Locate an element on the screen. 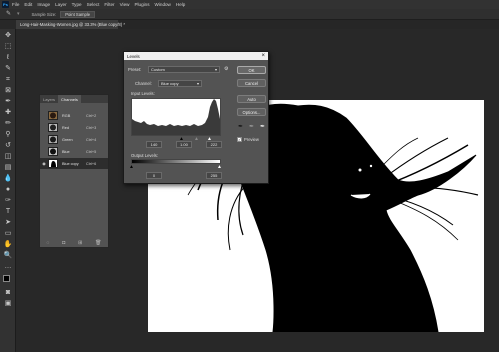  white-eyedropper-icon: ✒ is located at coordinates (262, 126).